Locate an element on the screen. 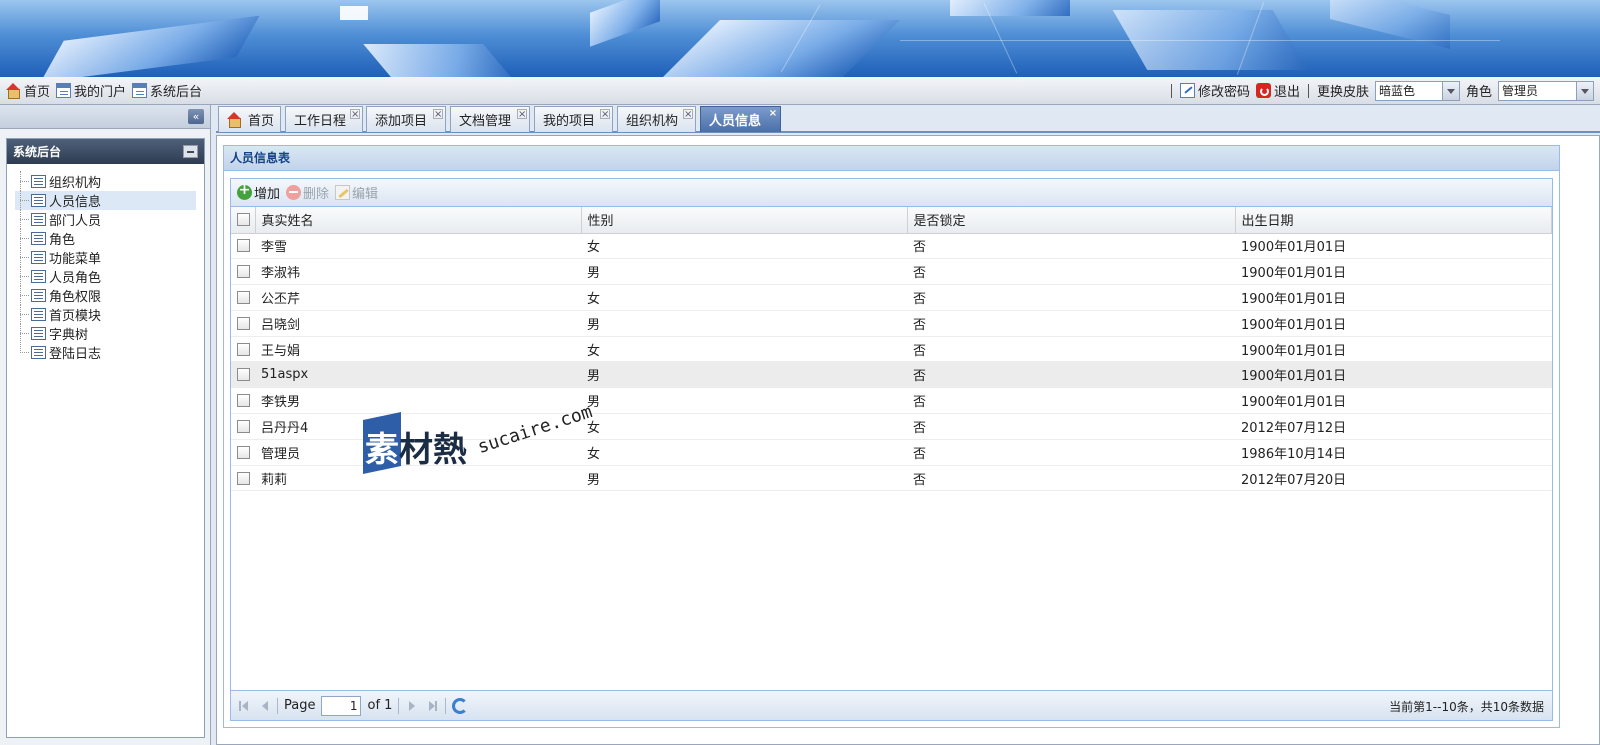  table-row: 公丕芹女否 1900年01月01日 is located at coordinates (891, 297).